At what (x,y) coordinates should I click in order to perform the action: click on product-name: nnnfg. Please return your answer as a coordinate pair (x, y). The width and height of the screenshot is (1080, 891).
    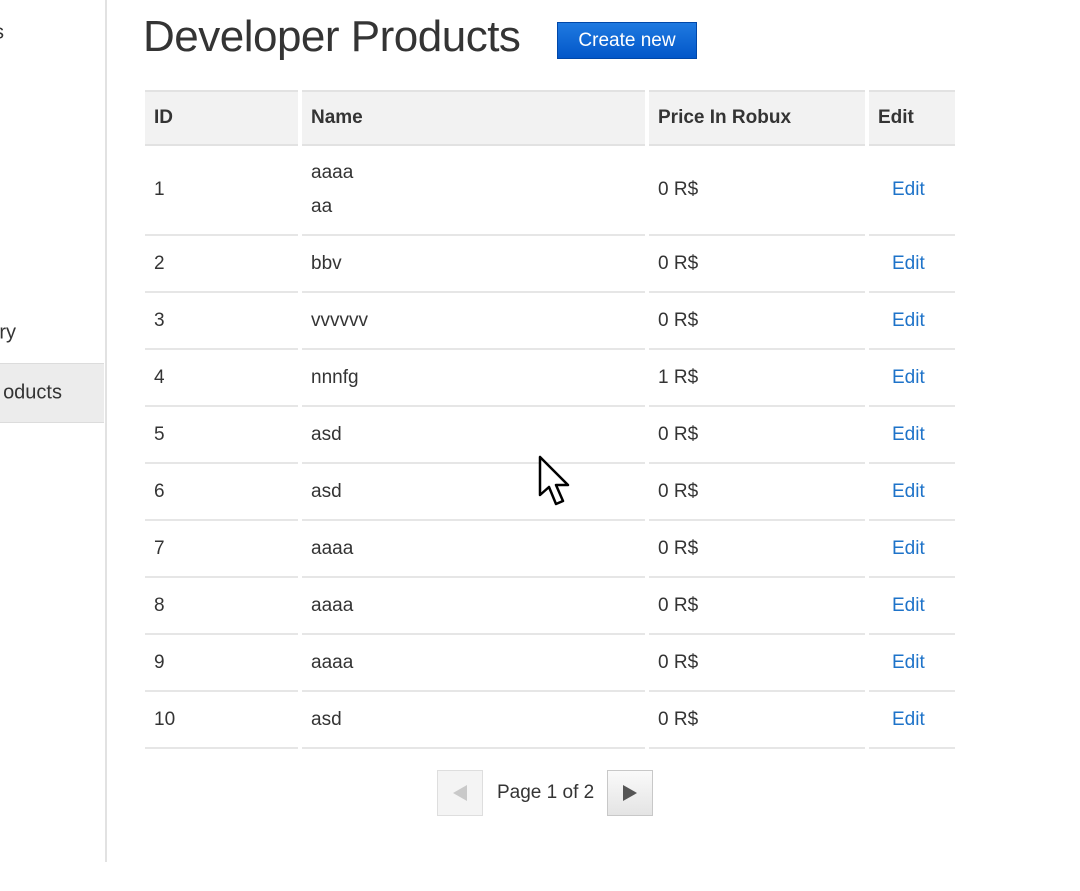
    Looking at the image, I should click on (473, 378).